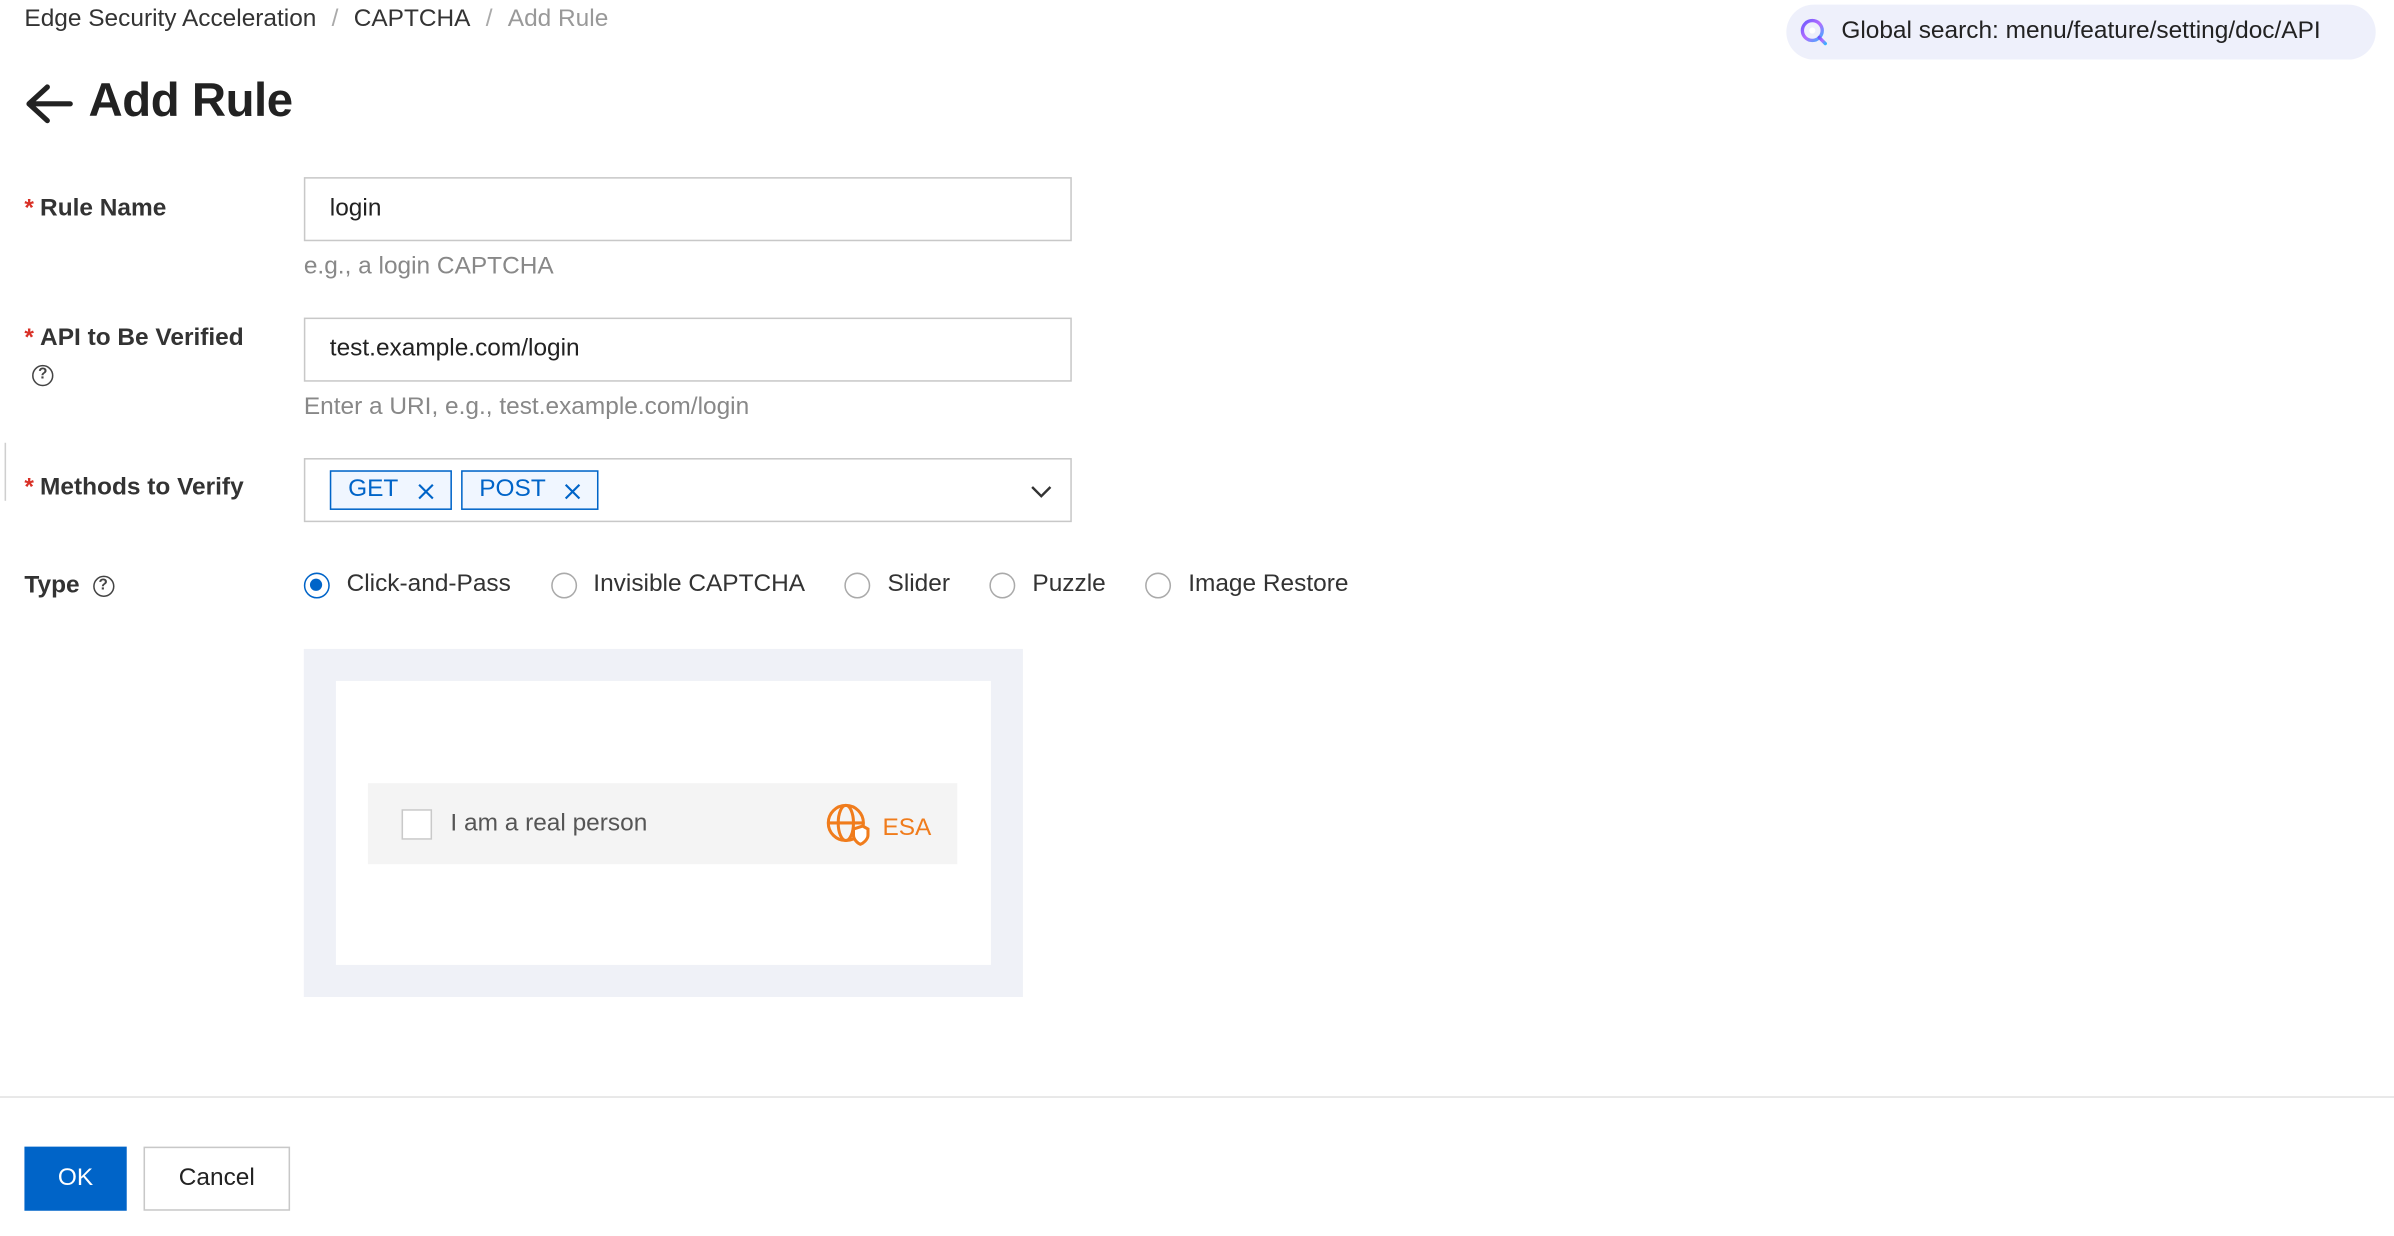  I want to click on back-arrow-icon, so click(48, 103).